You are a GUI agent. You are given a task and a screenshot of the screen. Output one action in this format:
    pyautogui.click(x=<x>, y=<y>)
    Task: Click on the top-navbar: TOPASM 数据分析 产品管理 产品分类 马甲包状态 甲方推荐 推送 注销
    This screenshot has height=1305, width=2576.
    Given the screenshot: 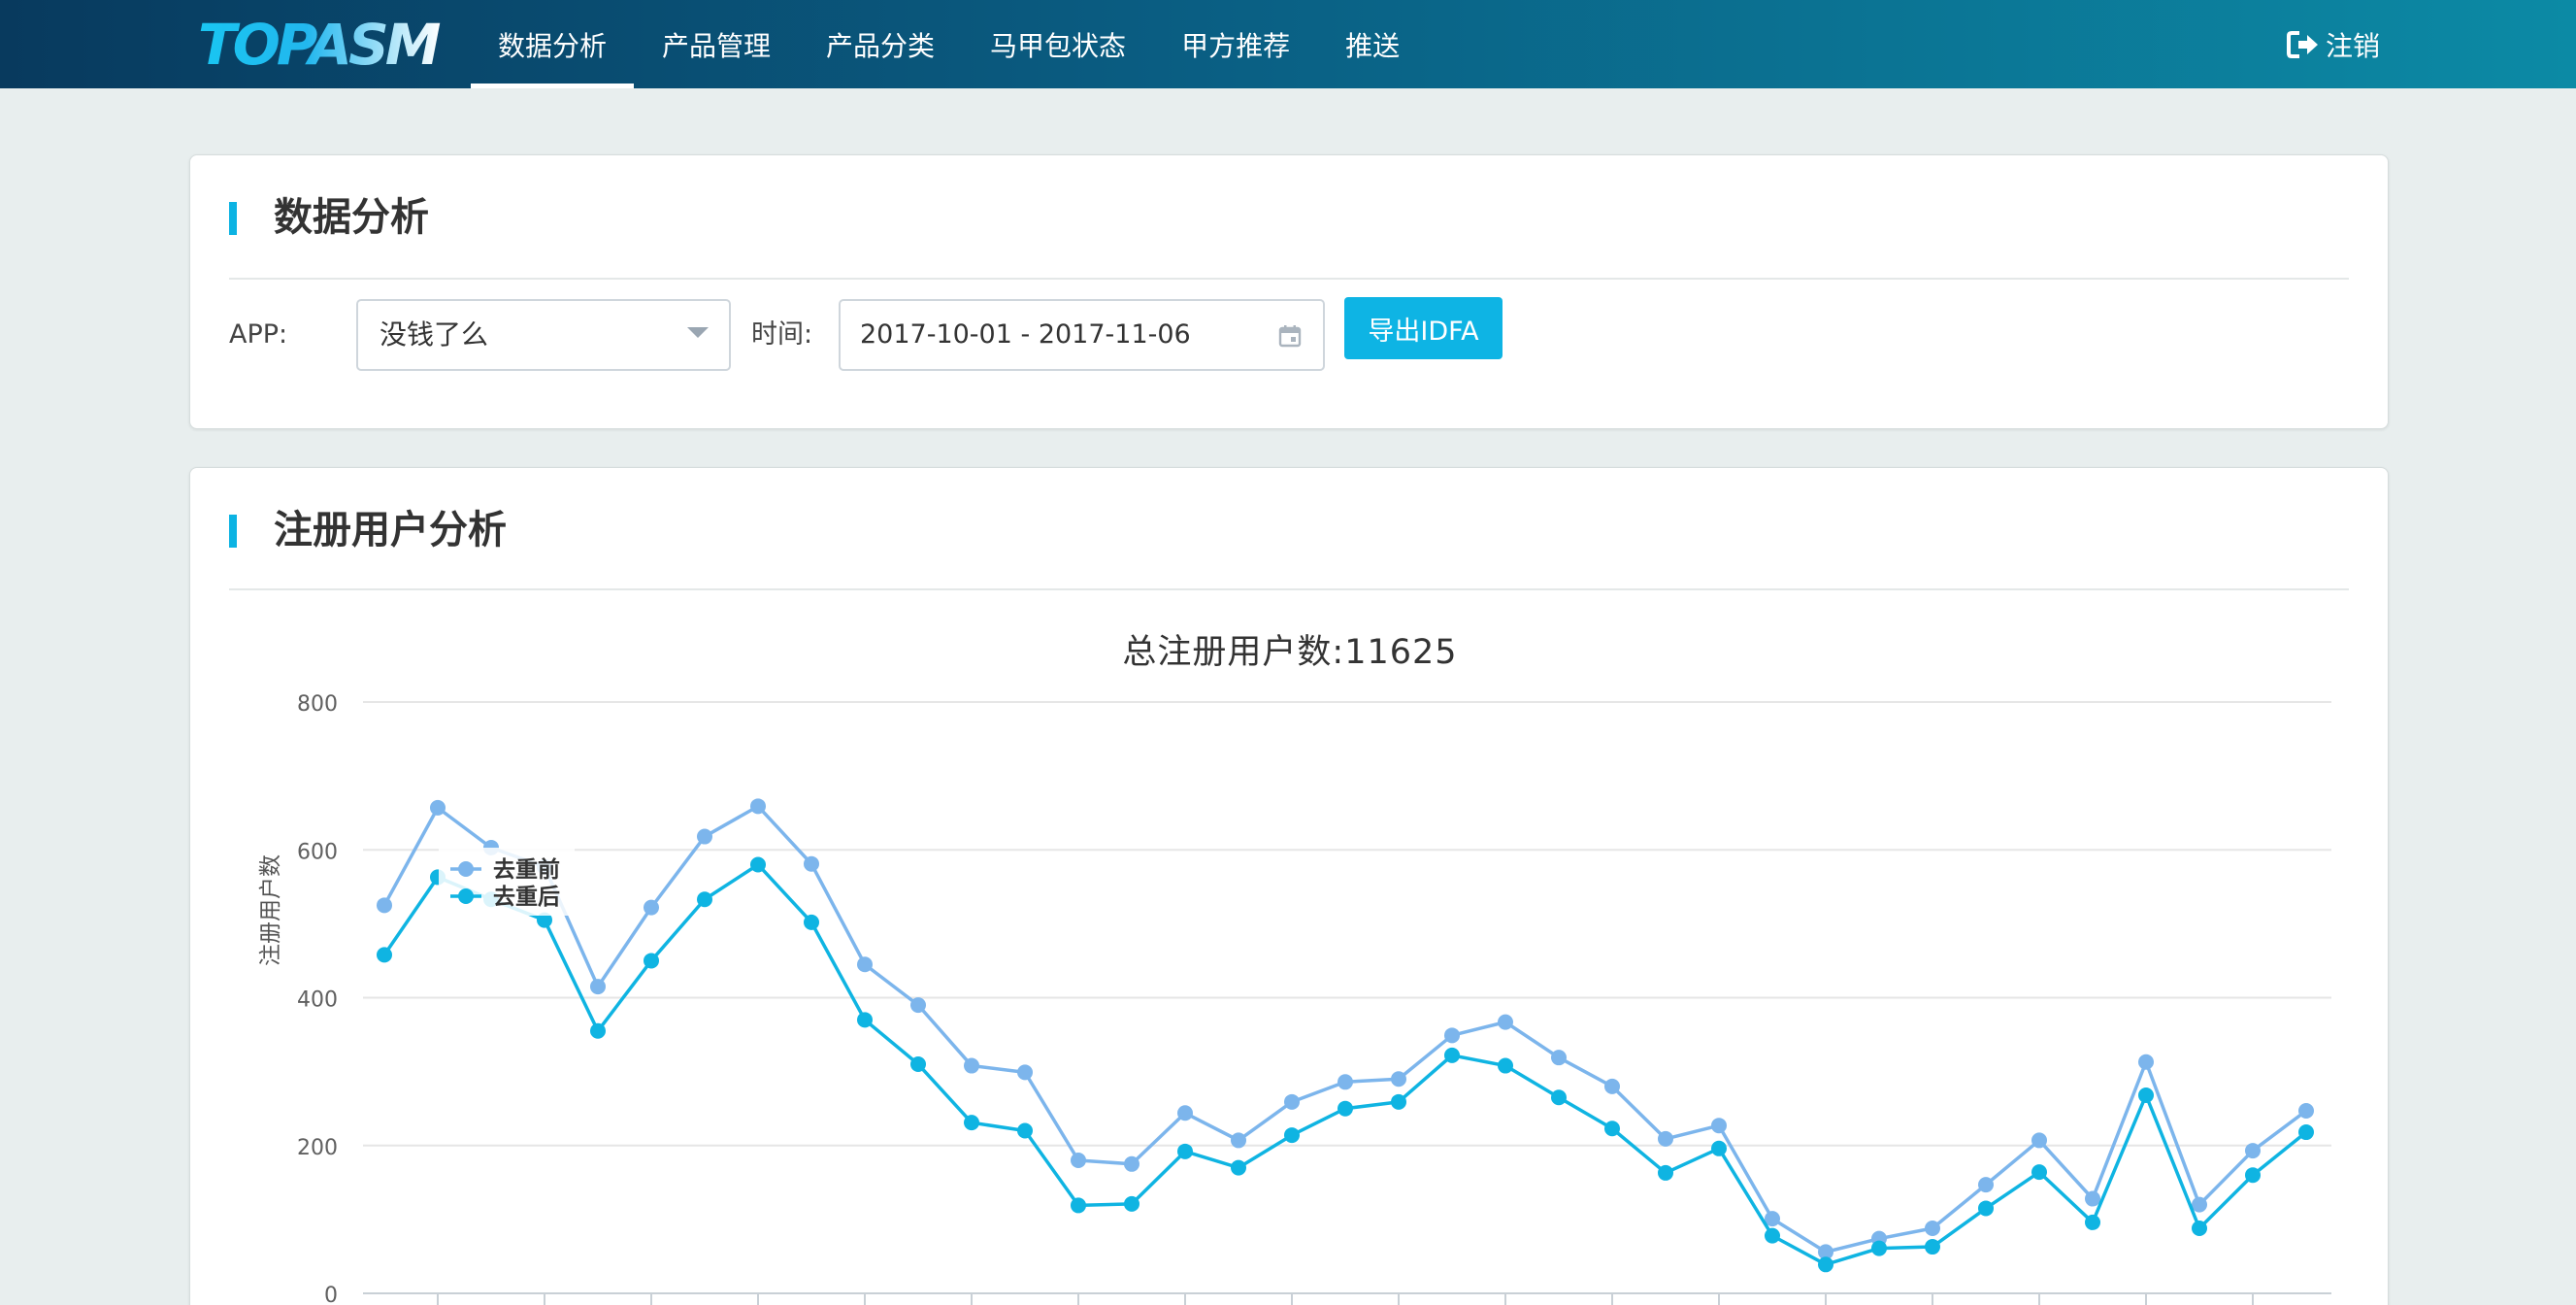 What is the action you would take?
    pyautogui.click(x=1288, y=44)
    